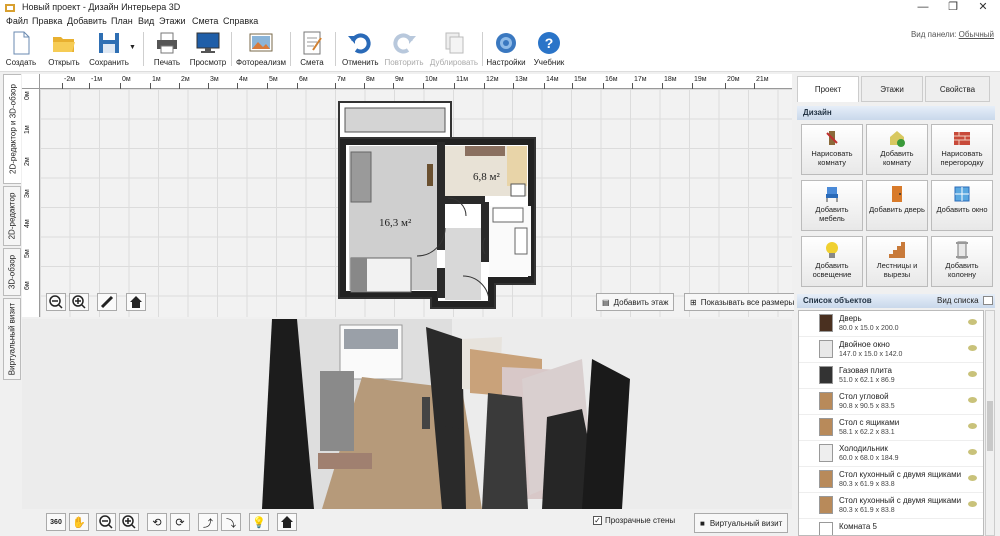 The image size is (1000, 536). I want to click on list-item: Дверь 80.0 x 15.0 x 200.0, so click(891, 324).